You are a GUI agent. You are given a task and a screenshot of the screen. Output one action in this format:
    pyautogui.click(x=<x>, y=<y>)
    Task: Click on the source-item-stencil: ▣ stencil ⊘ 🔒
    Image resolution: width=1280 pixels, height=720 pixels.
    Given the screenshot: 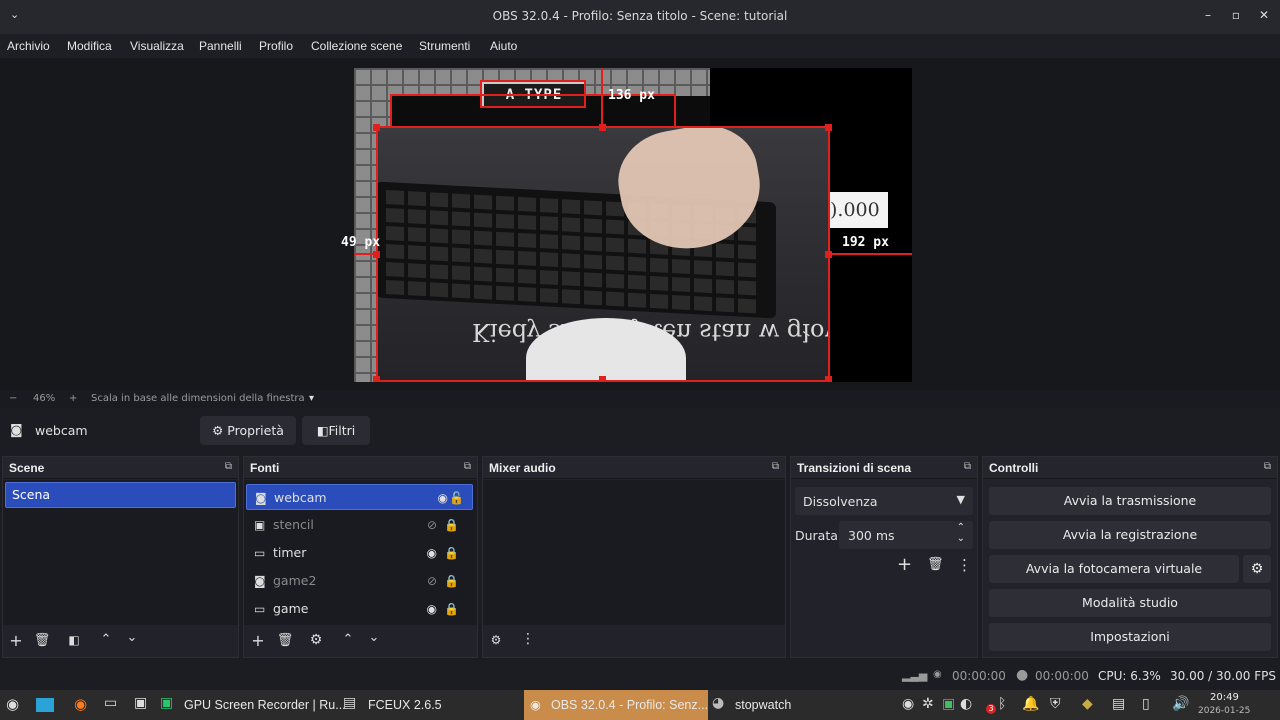 What is the action you would take?
    pyautogui.click(x=356, y=525)
    